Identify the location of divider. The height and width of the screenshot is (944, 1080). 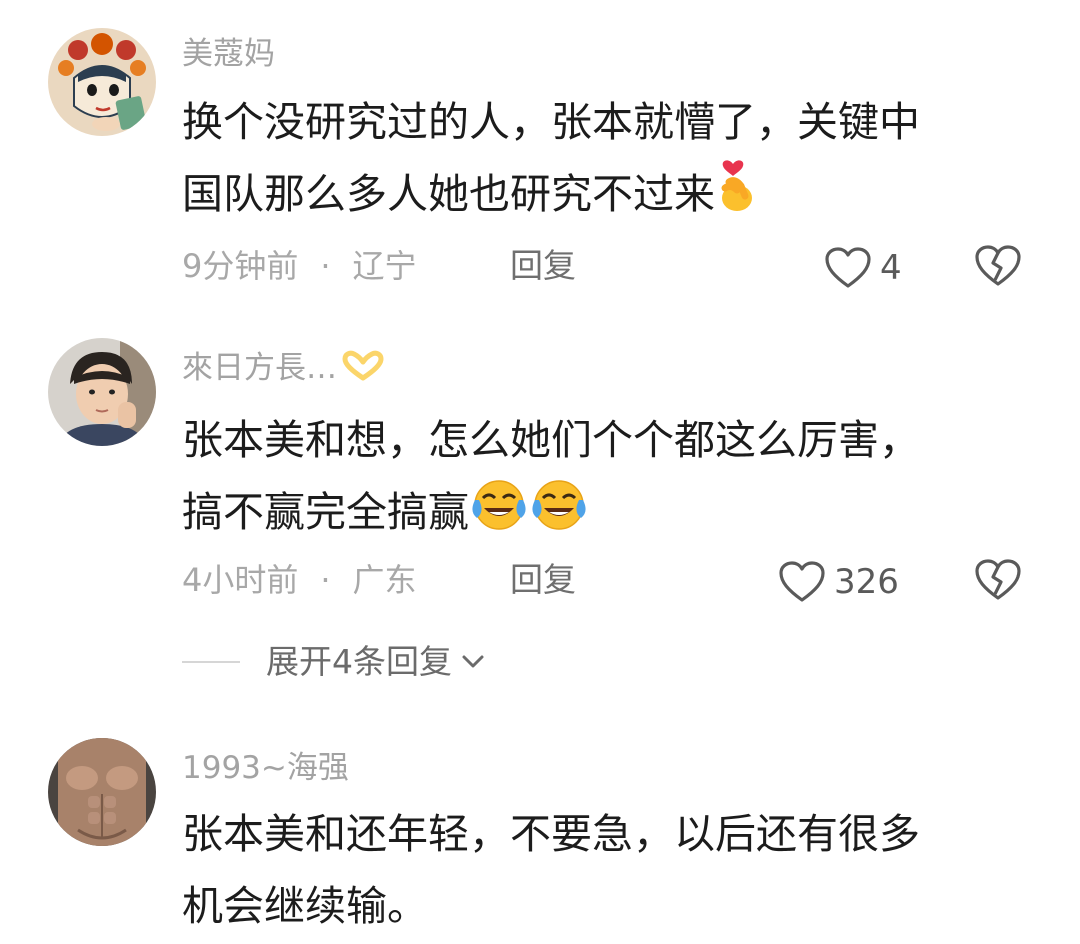
(211, 662).